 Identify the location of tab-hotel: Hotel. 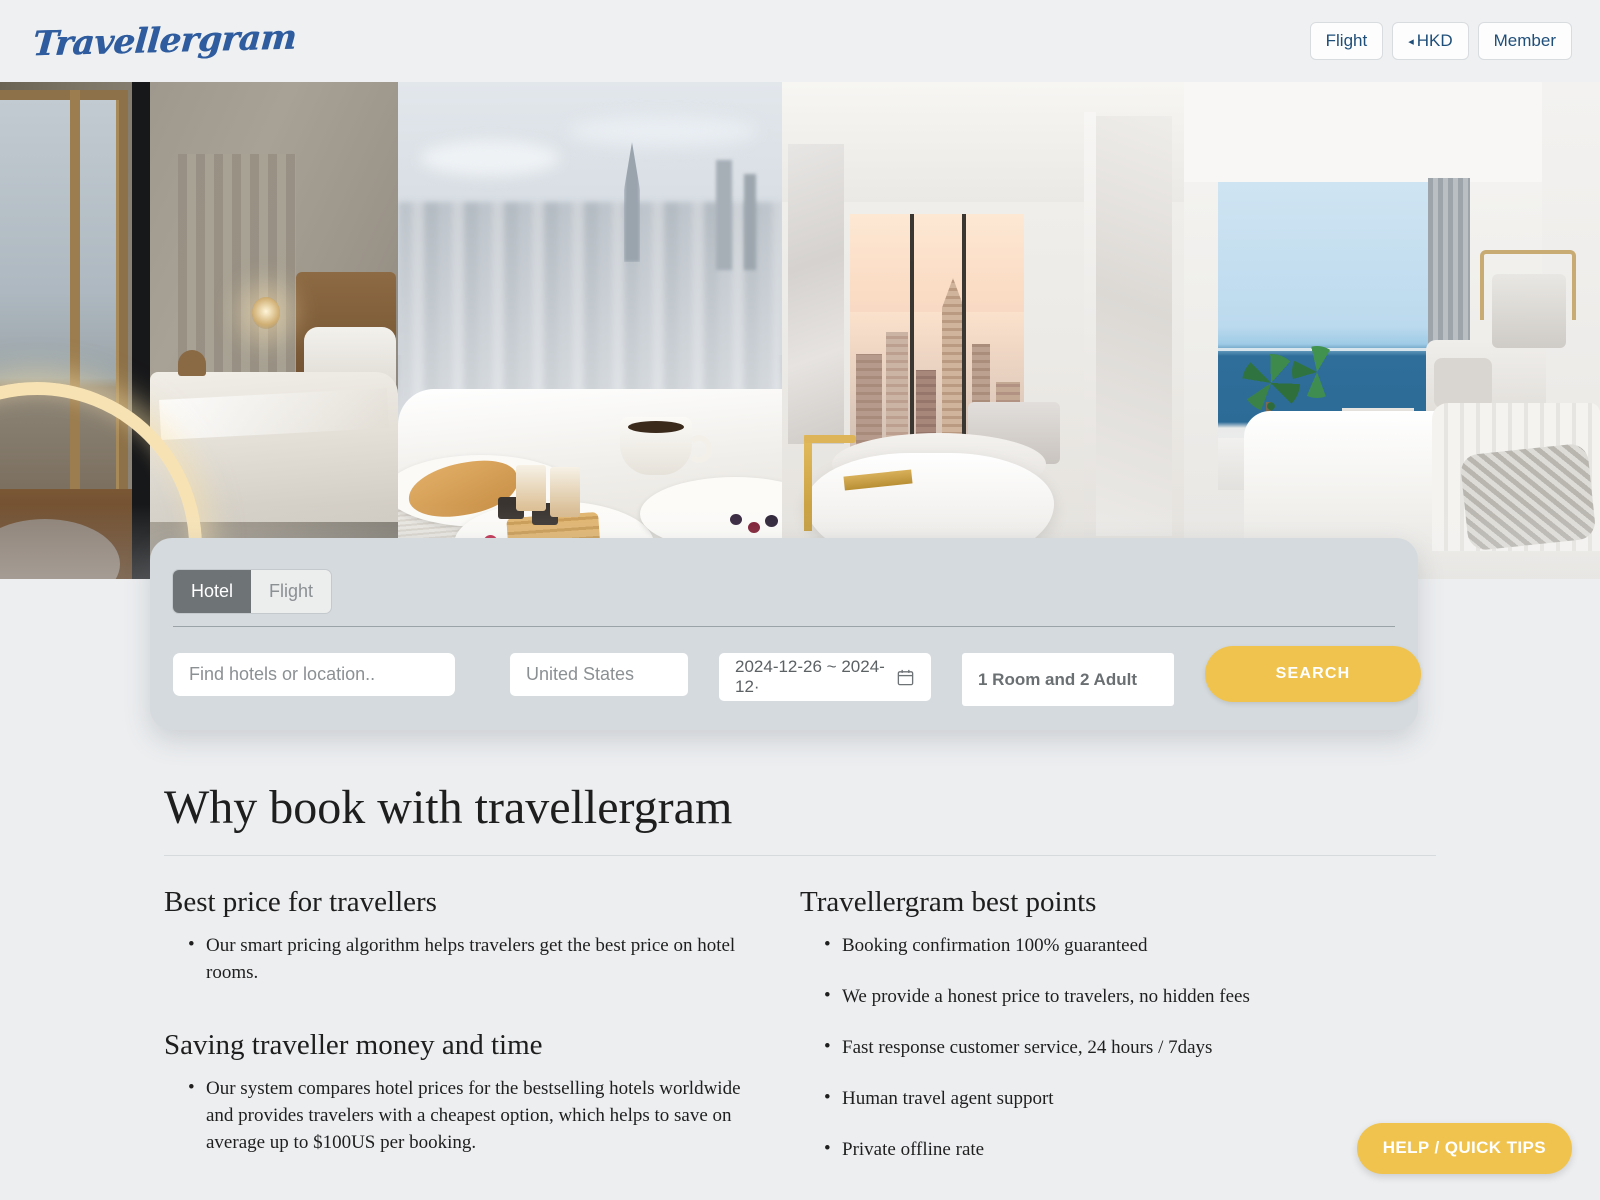
(212, 591).